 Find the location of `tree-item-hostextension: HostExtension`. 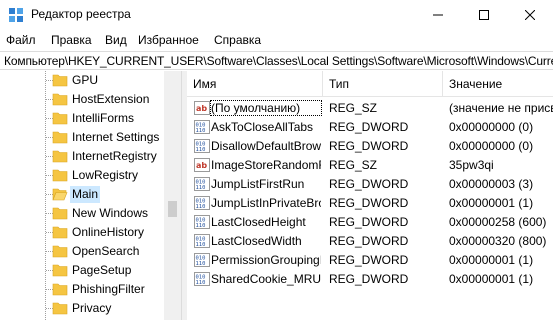

tree-item-hostextension: HostExtension is located at coordinates (82, 99).